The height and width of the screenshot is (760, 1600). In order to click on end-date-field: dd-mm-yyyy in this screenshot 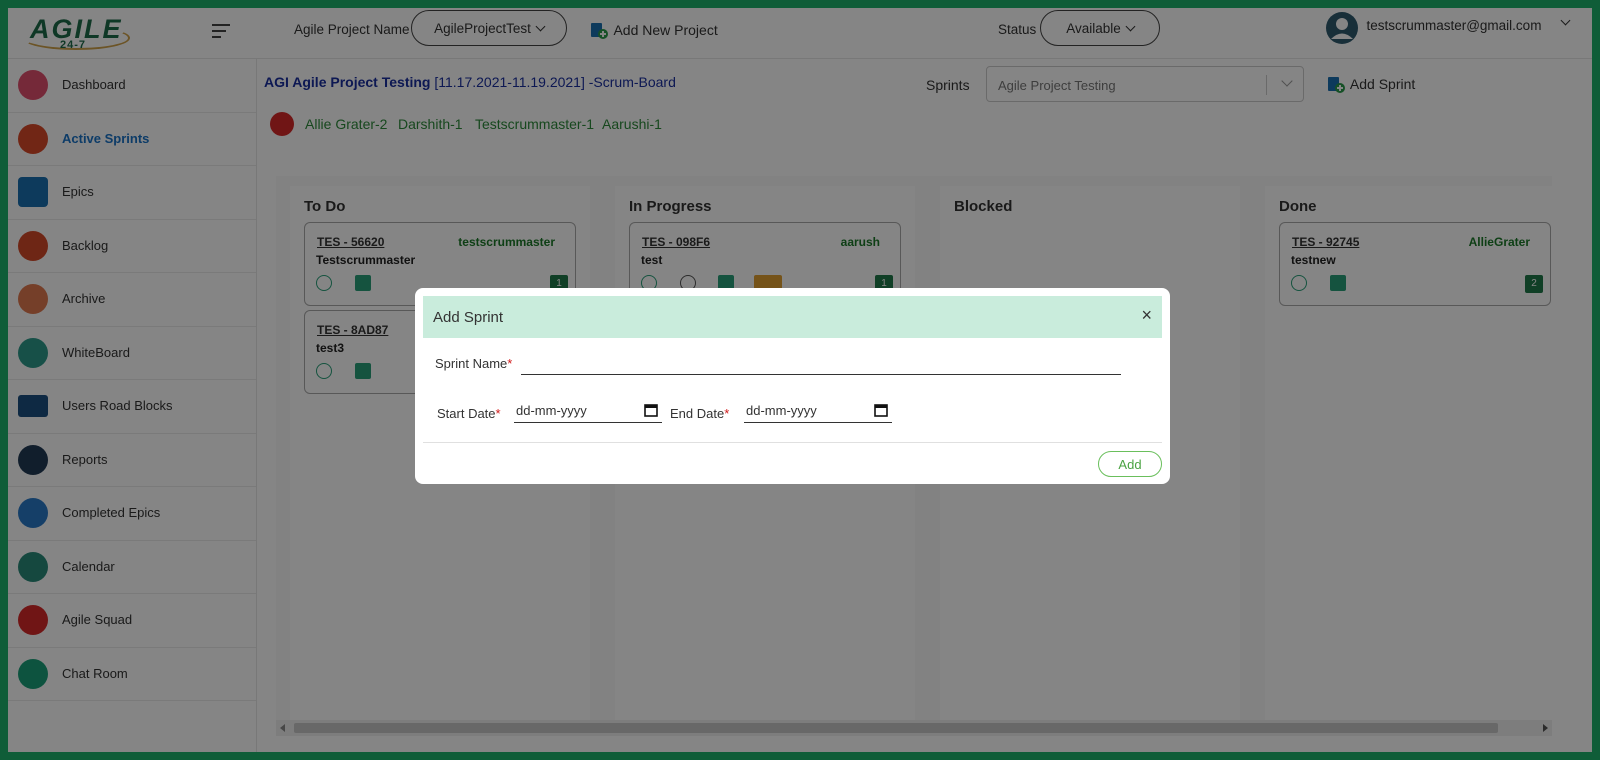, I will do `click(818, 411)`.